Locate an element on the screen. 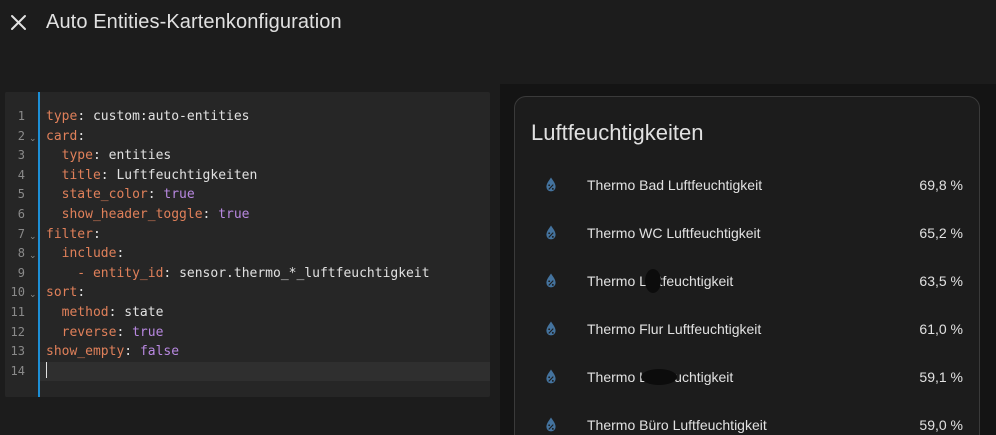  code-line: show_header_toggle: true is located at coordinates (265, 215).